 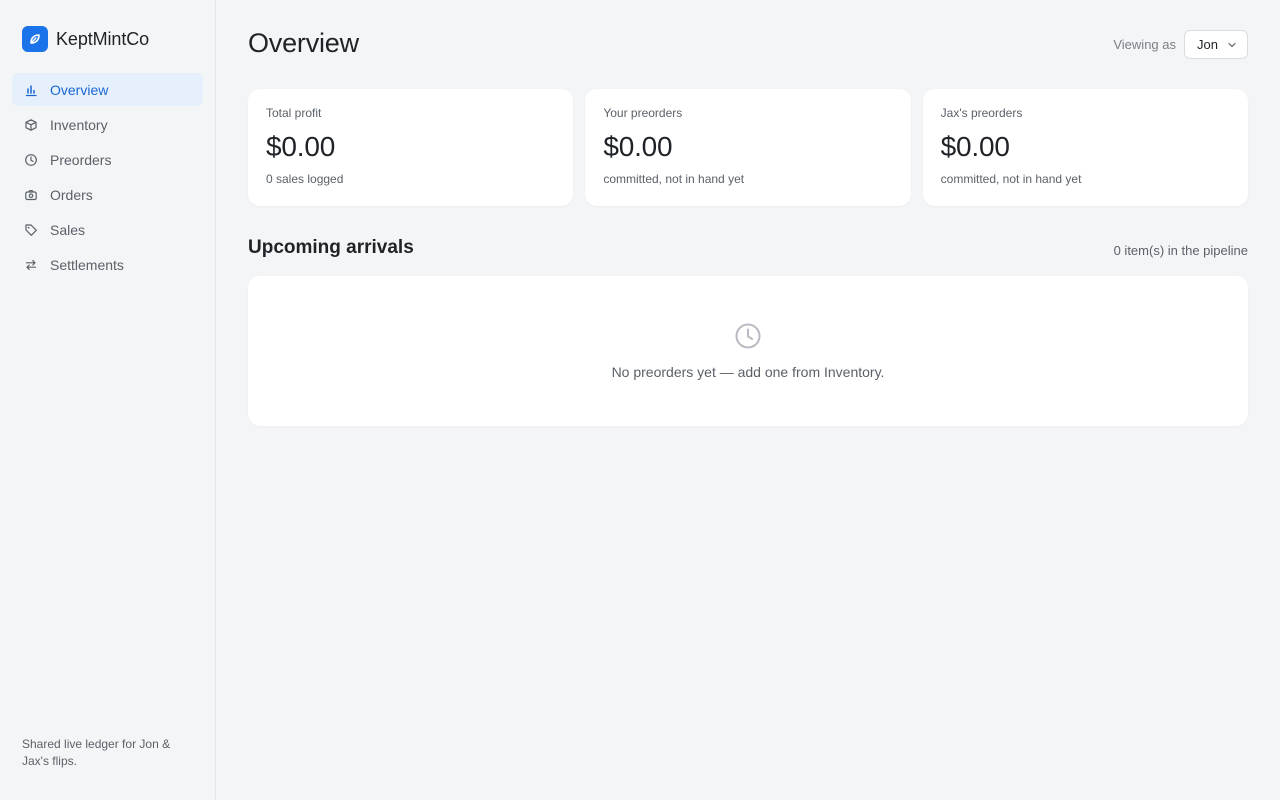 What do you see at coordinates (981, 113) in the screenshot?
I see `card-label: Jax's preorders` at bounding box center [981, 113].